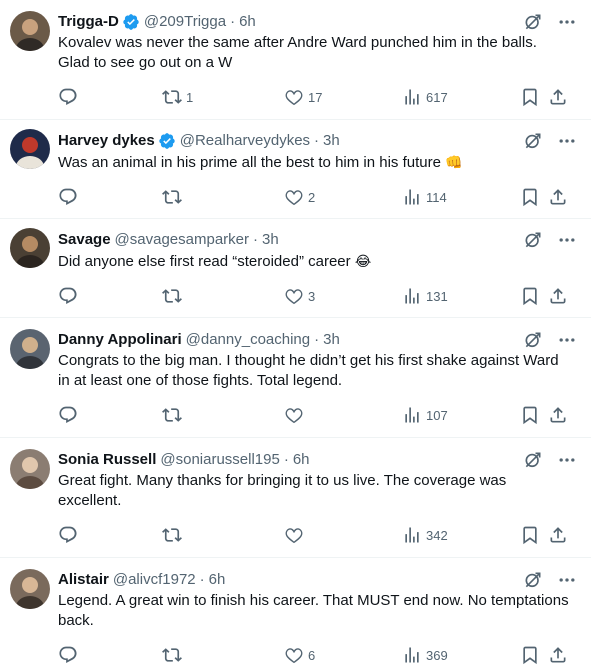 The height and width of the screenshot is (667, 591). I want to click on like-button: 17, so click(303, 97).